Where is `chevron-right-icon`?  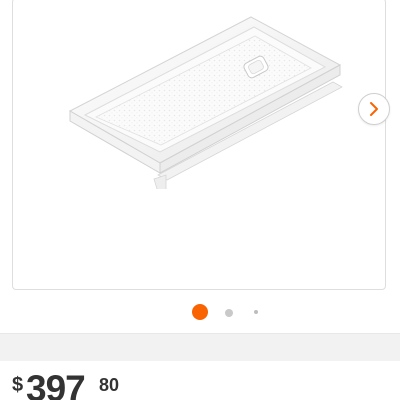 chevron-right-icon is located at coordinates (374, 109).